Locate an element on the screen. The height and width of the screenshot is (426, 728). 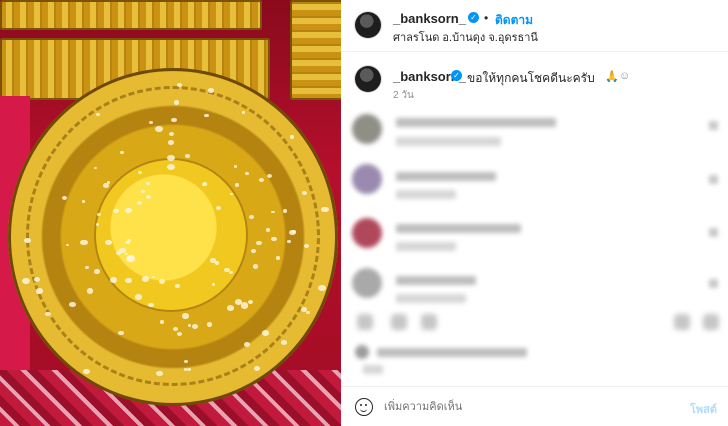
likes-text-blurred is located at coordinates (452, 352).